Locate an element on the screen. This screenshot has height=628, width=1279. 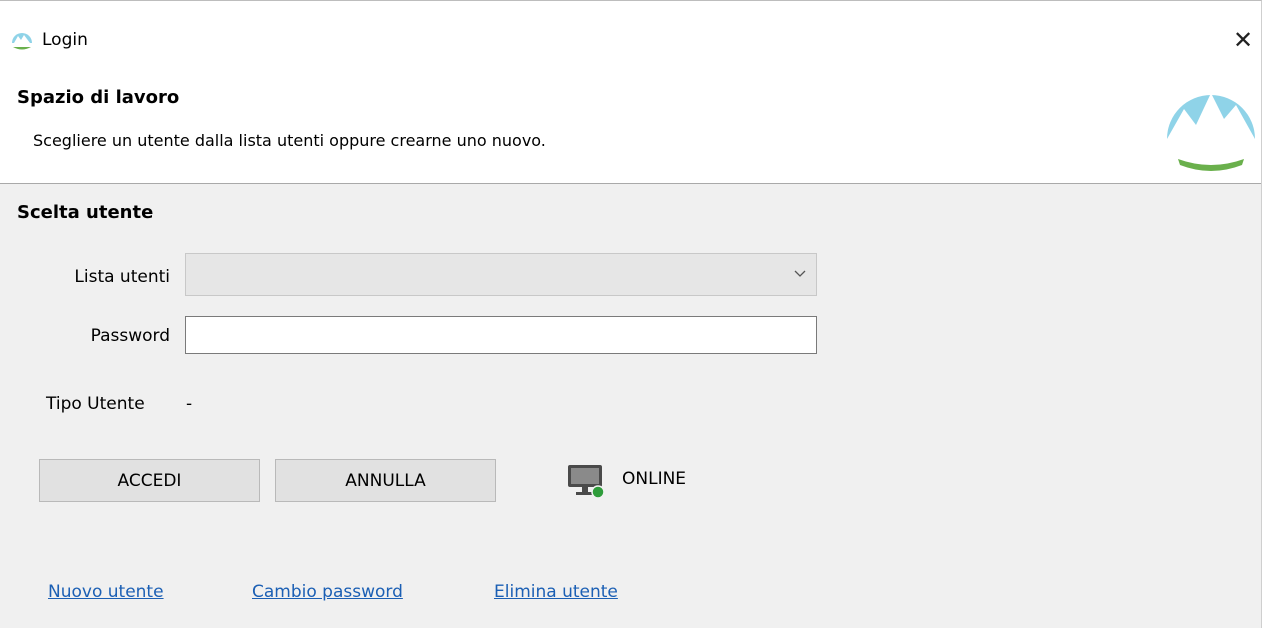
password-label: Password is located at coordinates (130, 336).